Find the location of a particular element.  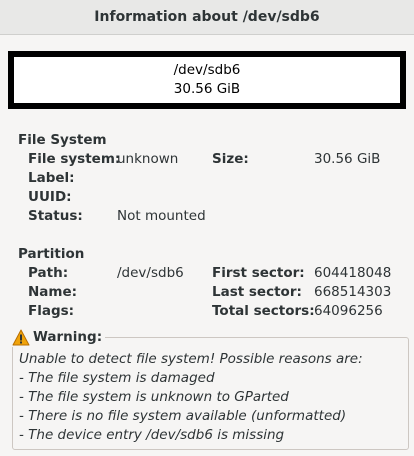

warning-line: - The file system is damaged is located at coordinates (117, 378).